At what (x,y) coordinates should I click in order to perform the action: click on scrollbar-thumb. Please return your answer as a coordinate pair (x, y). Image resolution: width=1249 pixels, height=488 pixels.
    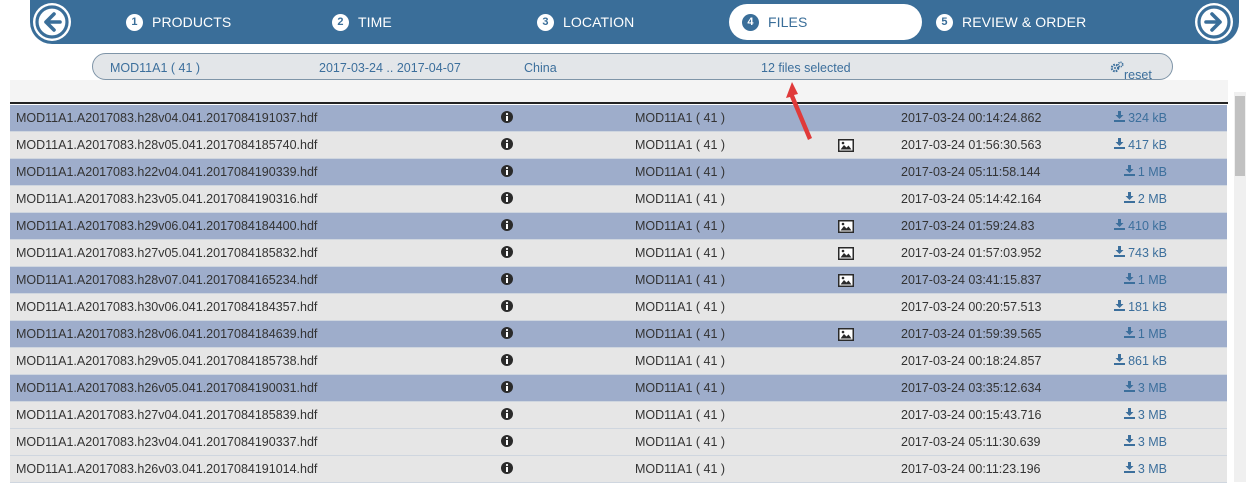
    Looking at the image, I should click on (1240, 136).